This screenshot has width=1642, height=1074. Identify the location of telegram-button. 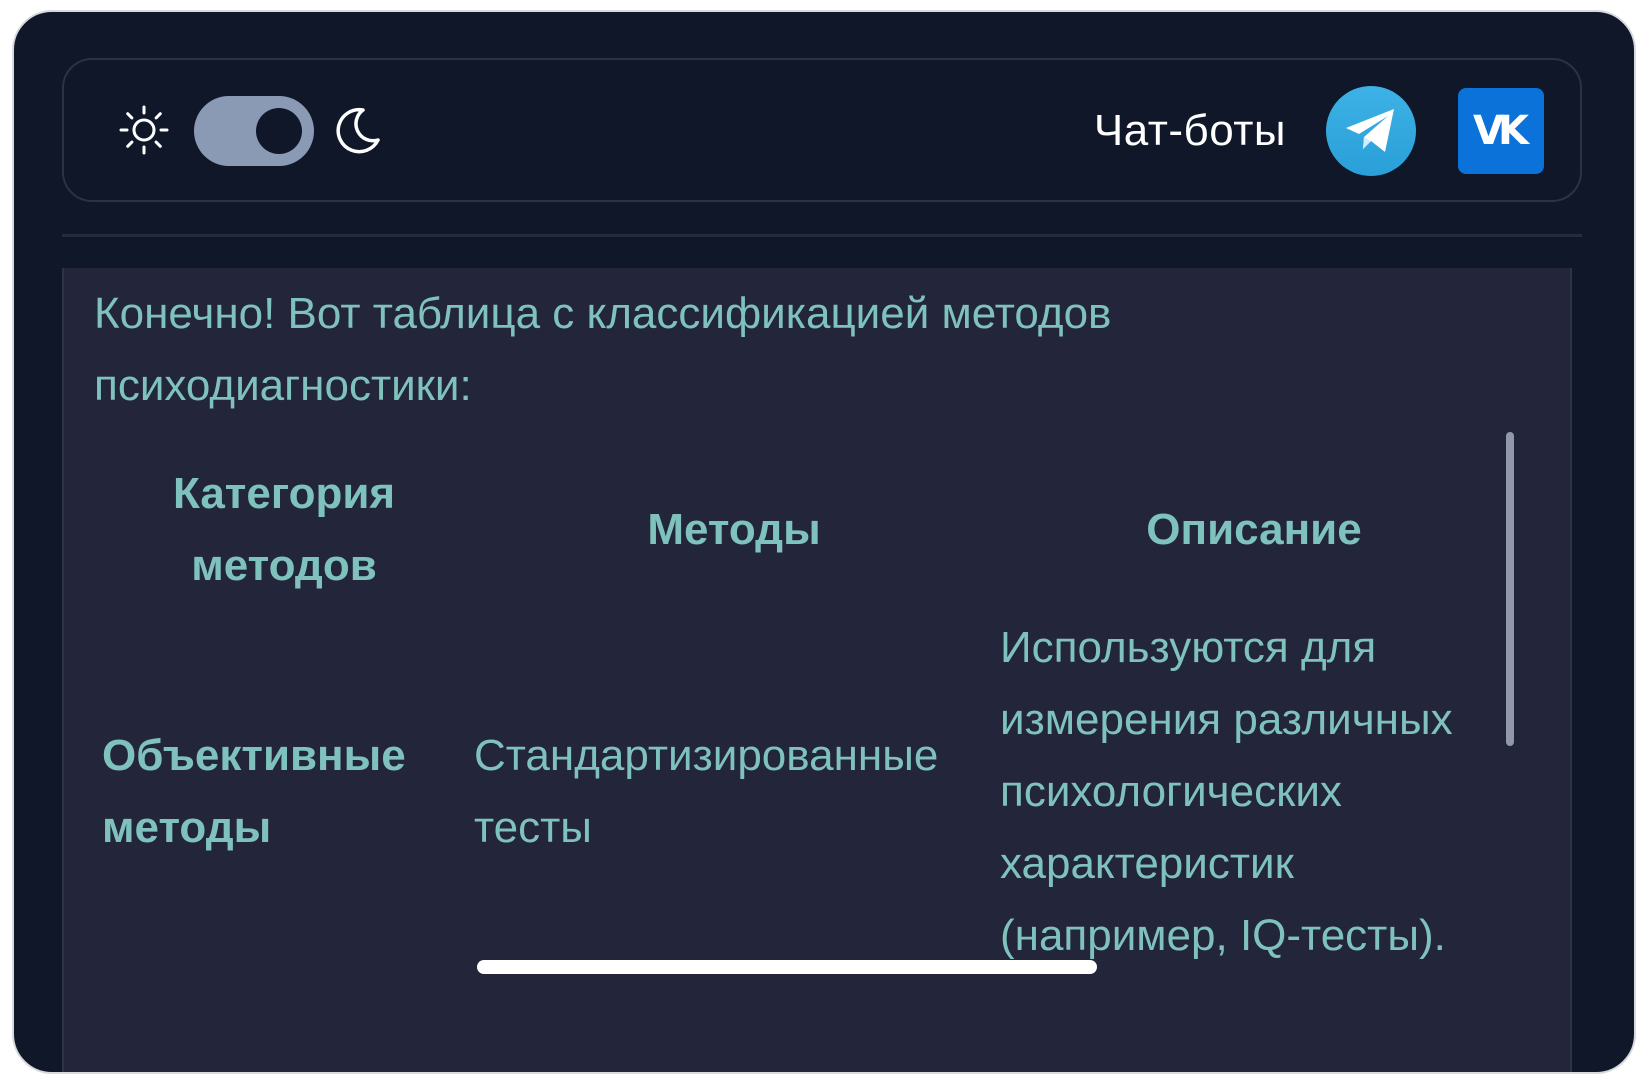
(1371, 131).